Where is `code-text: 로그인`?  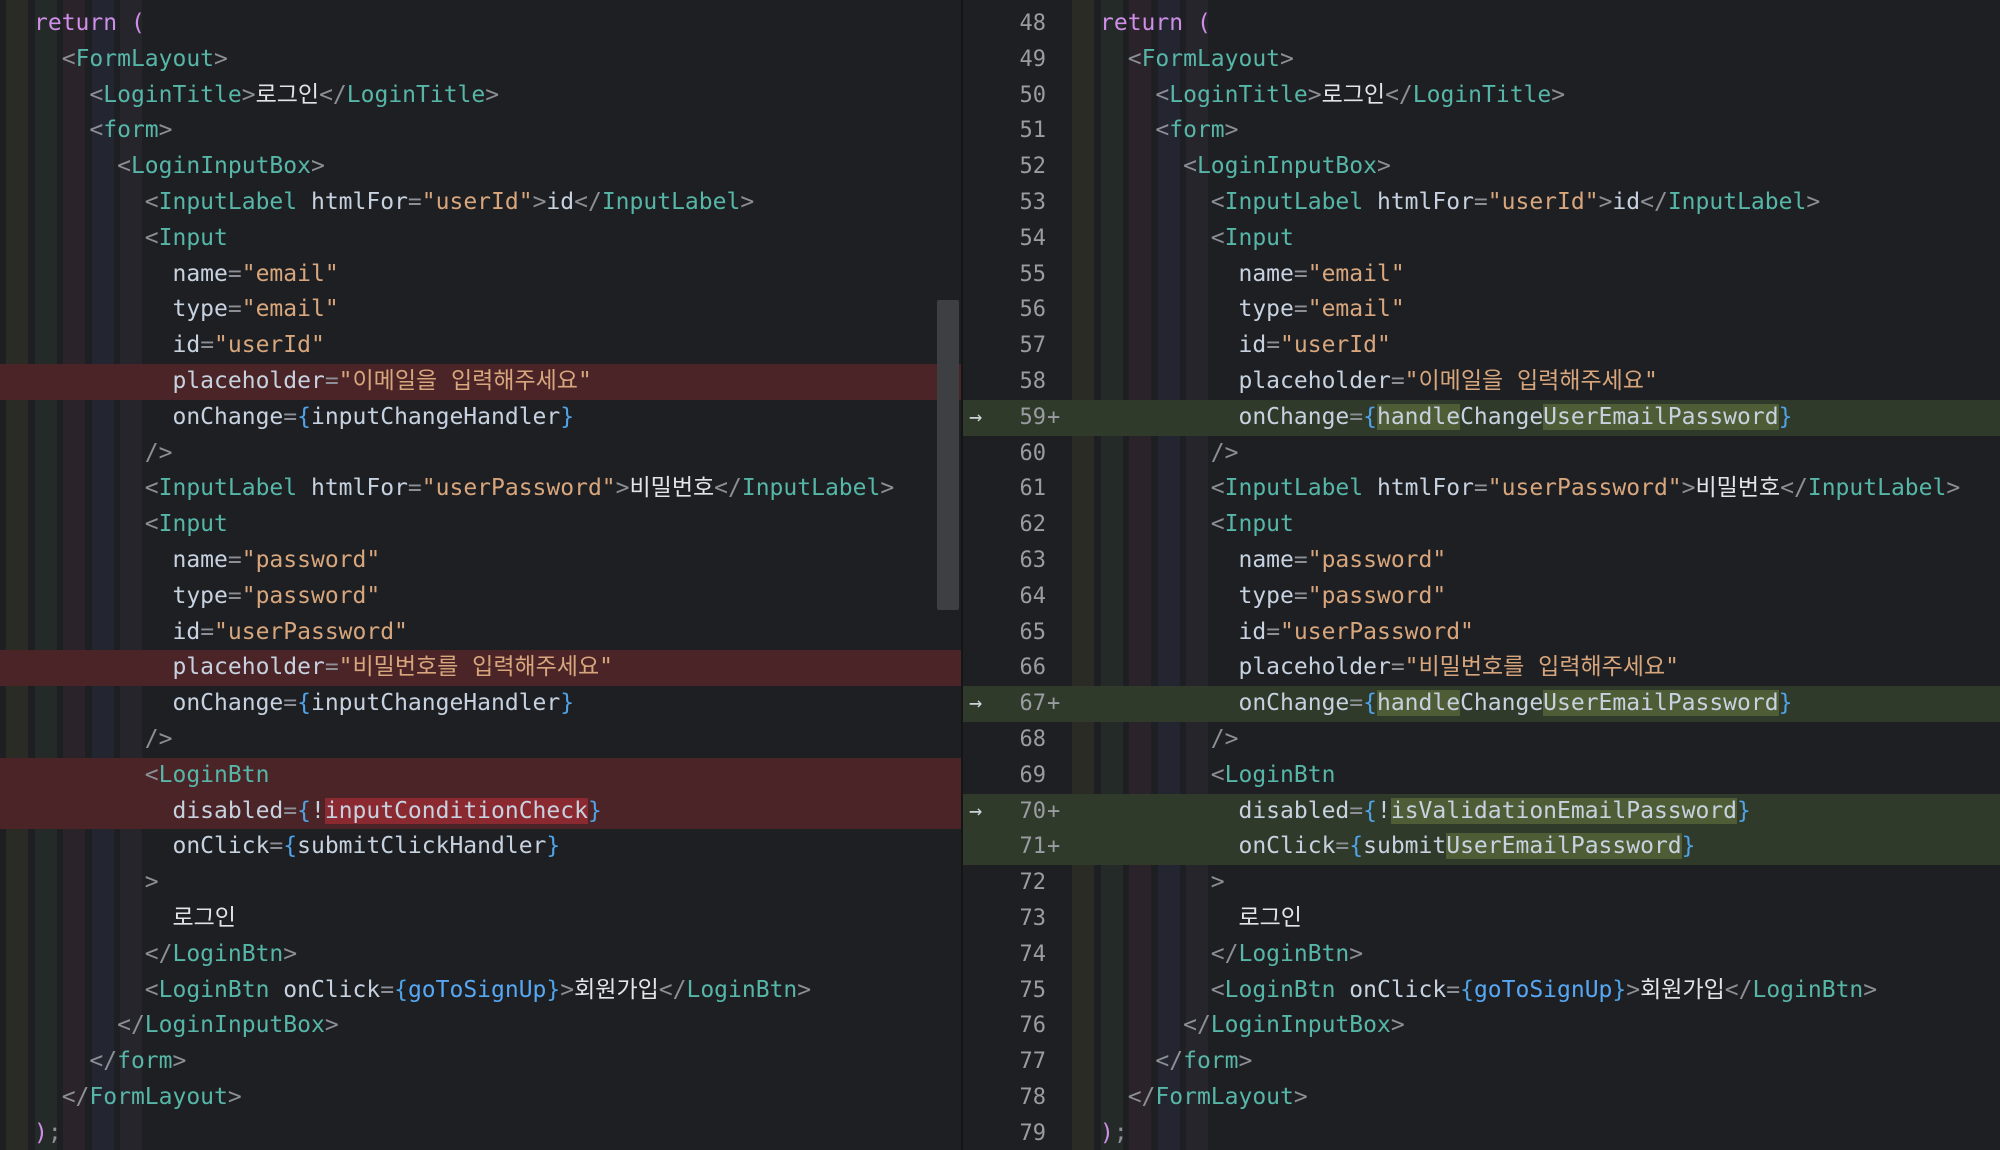
code-text: 로그인 is located at coordinates (204, 918).